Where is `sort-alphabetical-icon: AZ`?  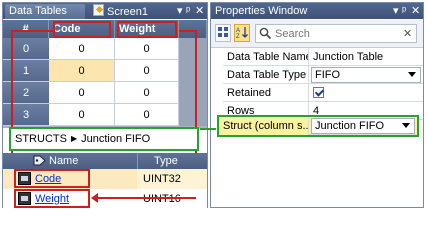
sort-alphabetical-icon: AZ is located at coordinates (242, 33).